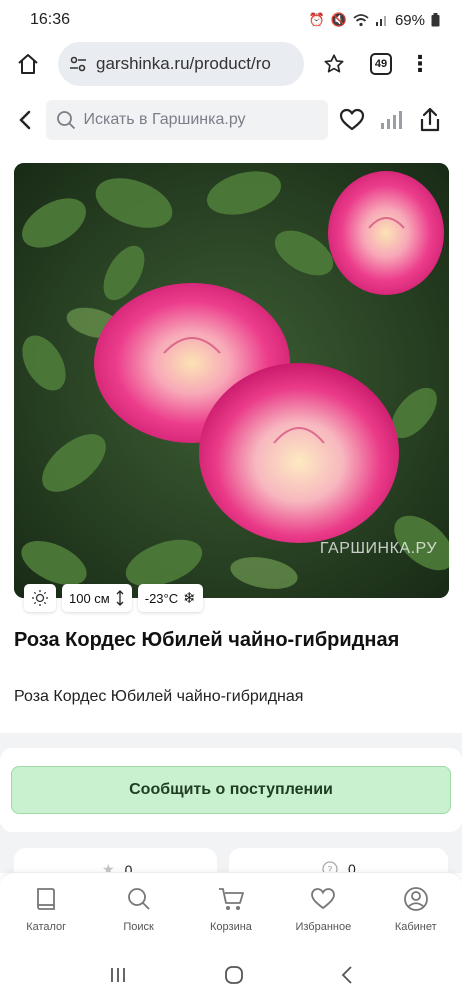 This screenshot has height=1000, width=462. I want to click on url-text: garshinka.ru/product/ro, so click(183, 63).